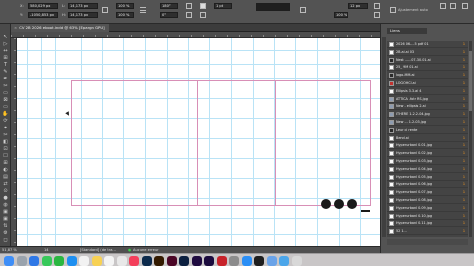 The image size is (474, 266). What do you see at coordinates (427, 232) in the screenshot?
I see `link-row: 52 1... 1` at bounding box center [427, 232].